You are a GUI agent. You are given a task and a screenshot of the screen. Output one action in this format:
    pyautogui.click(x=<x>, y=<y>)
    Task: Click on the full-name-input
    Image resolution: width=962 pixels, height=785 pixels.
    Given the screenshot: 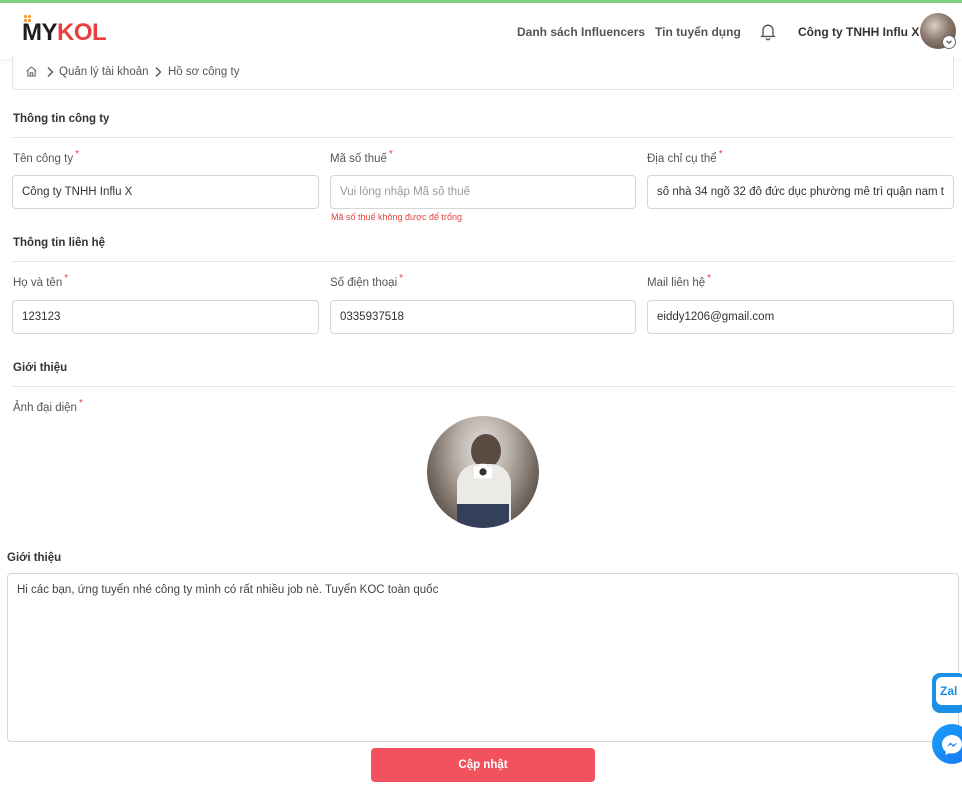 What is the action you would take?
    pyautogui.click(x=165, y=317)
    